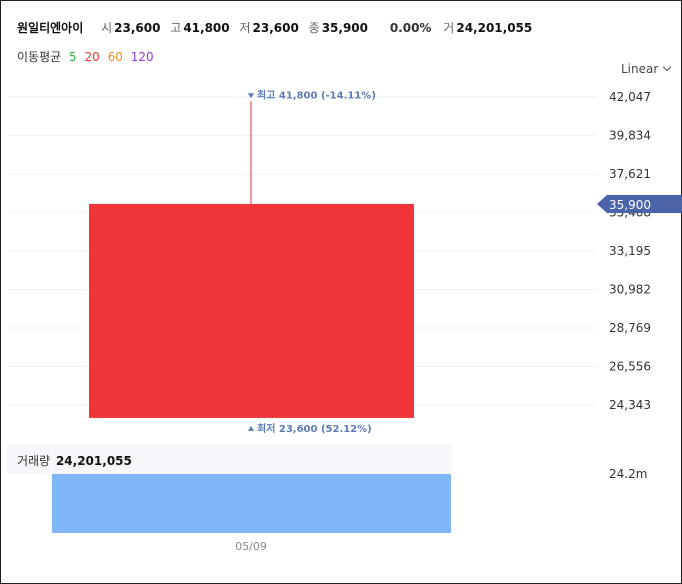  I want to click on high-annotation: 최고 41,800 (-14.11%), so click(316, 94).